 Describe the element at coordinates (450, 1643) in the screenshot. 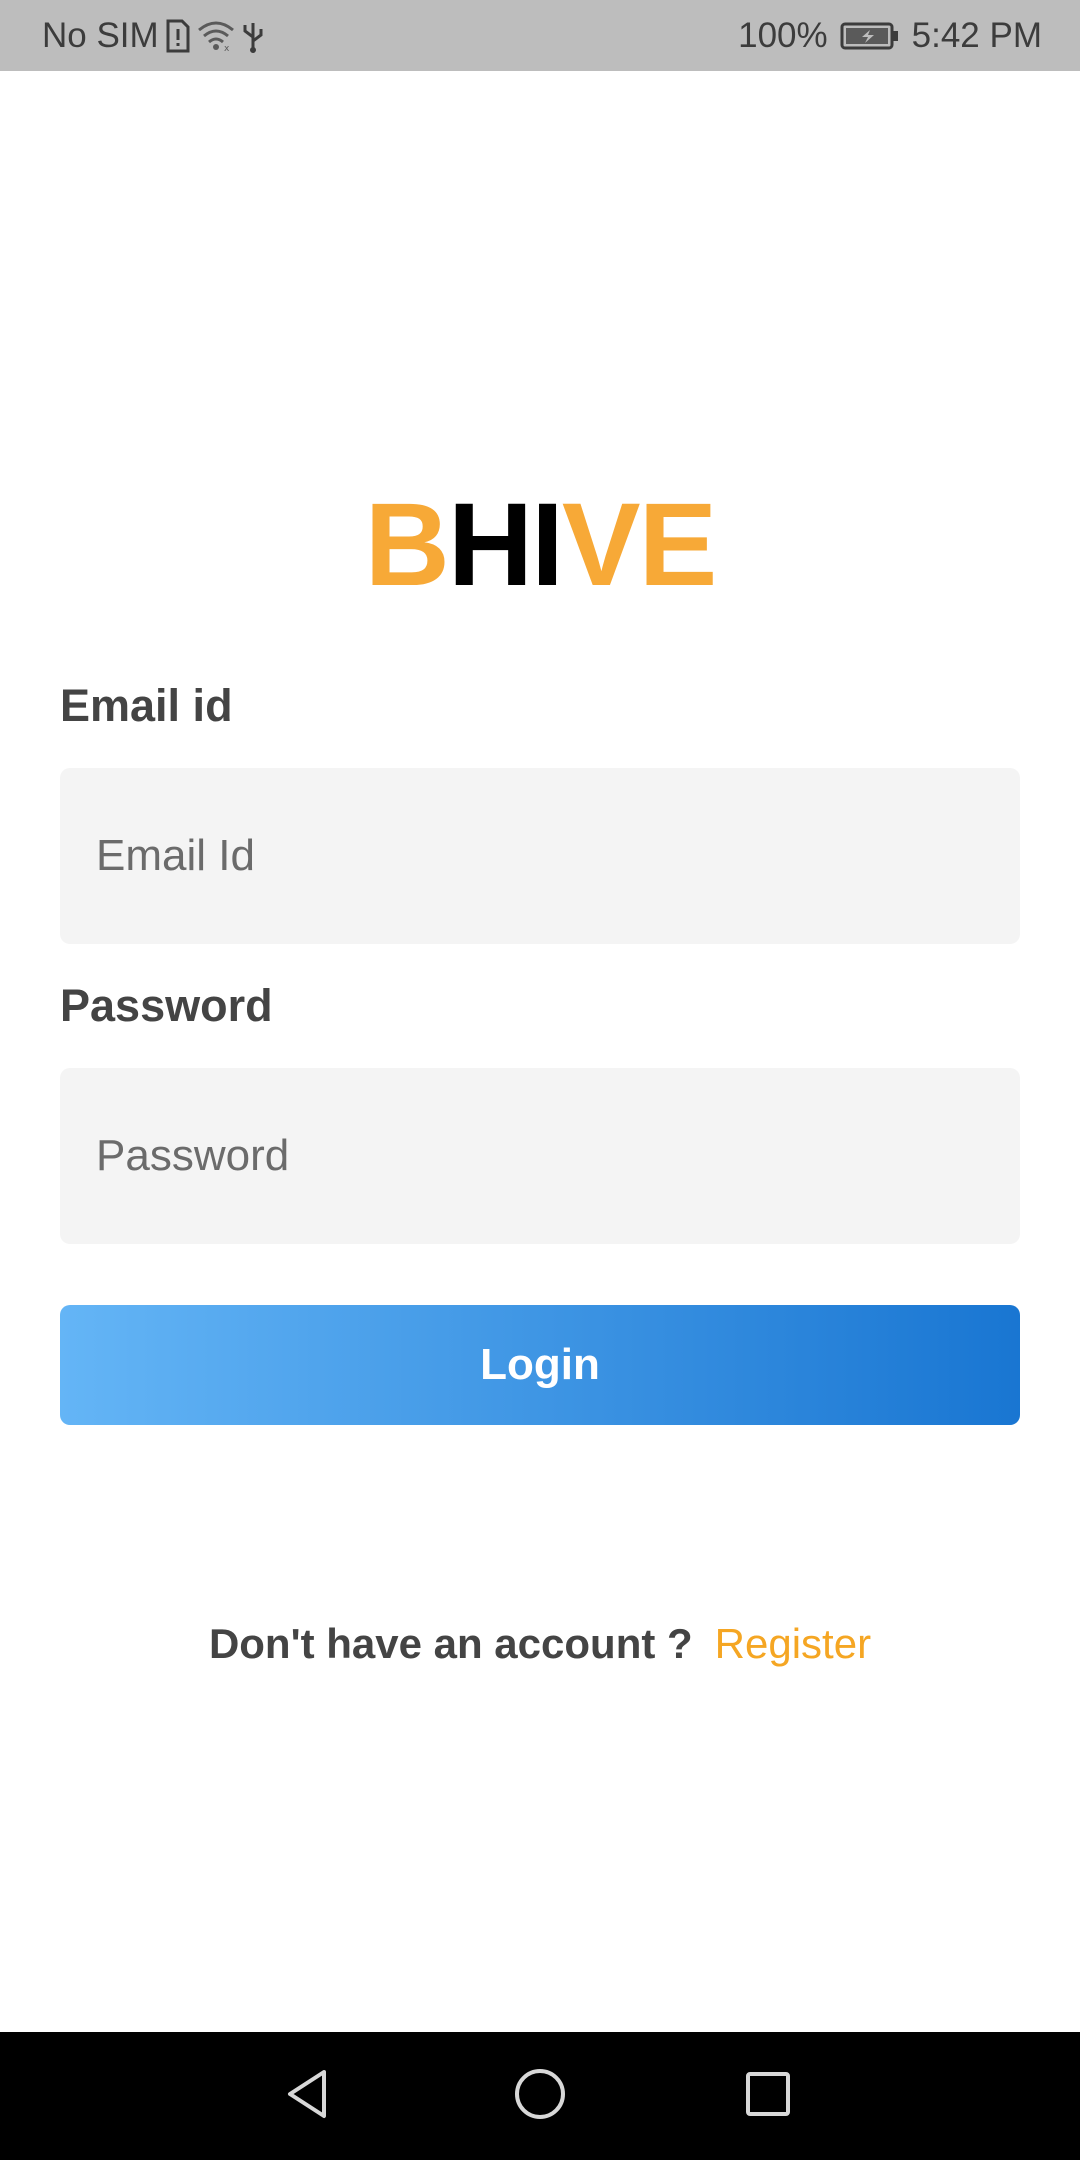

I see `register-prompt: Don't have an account ?` at that location.